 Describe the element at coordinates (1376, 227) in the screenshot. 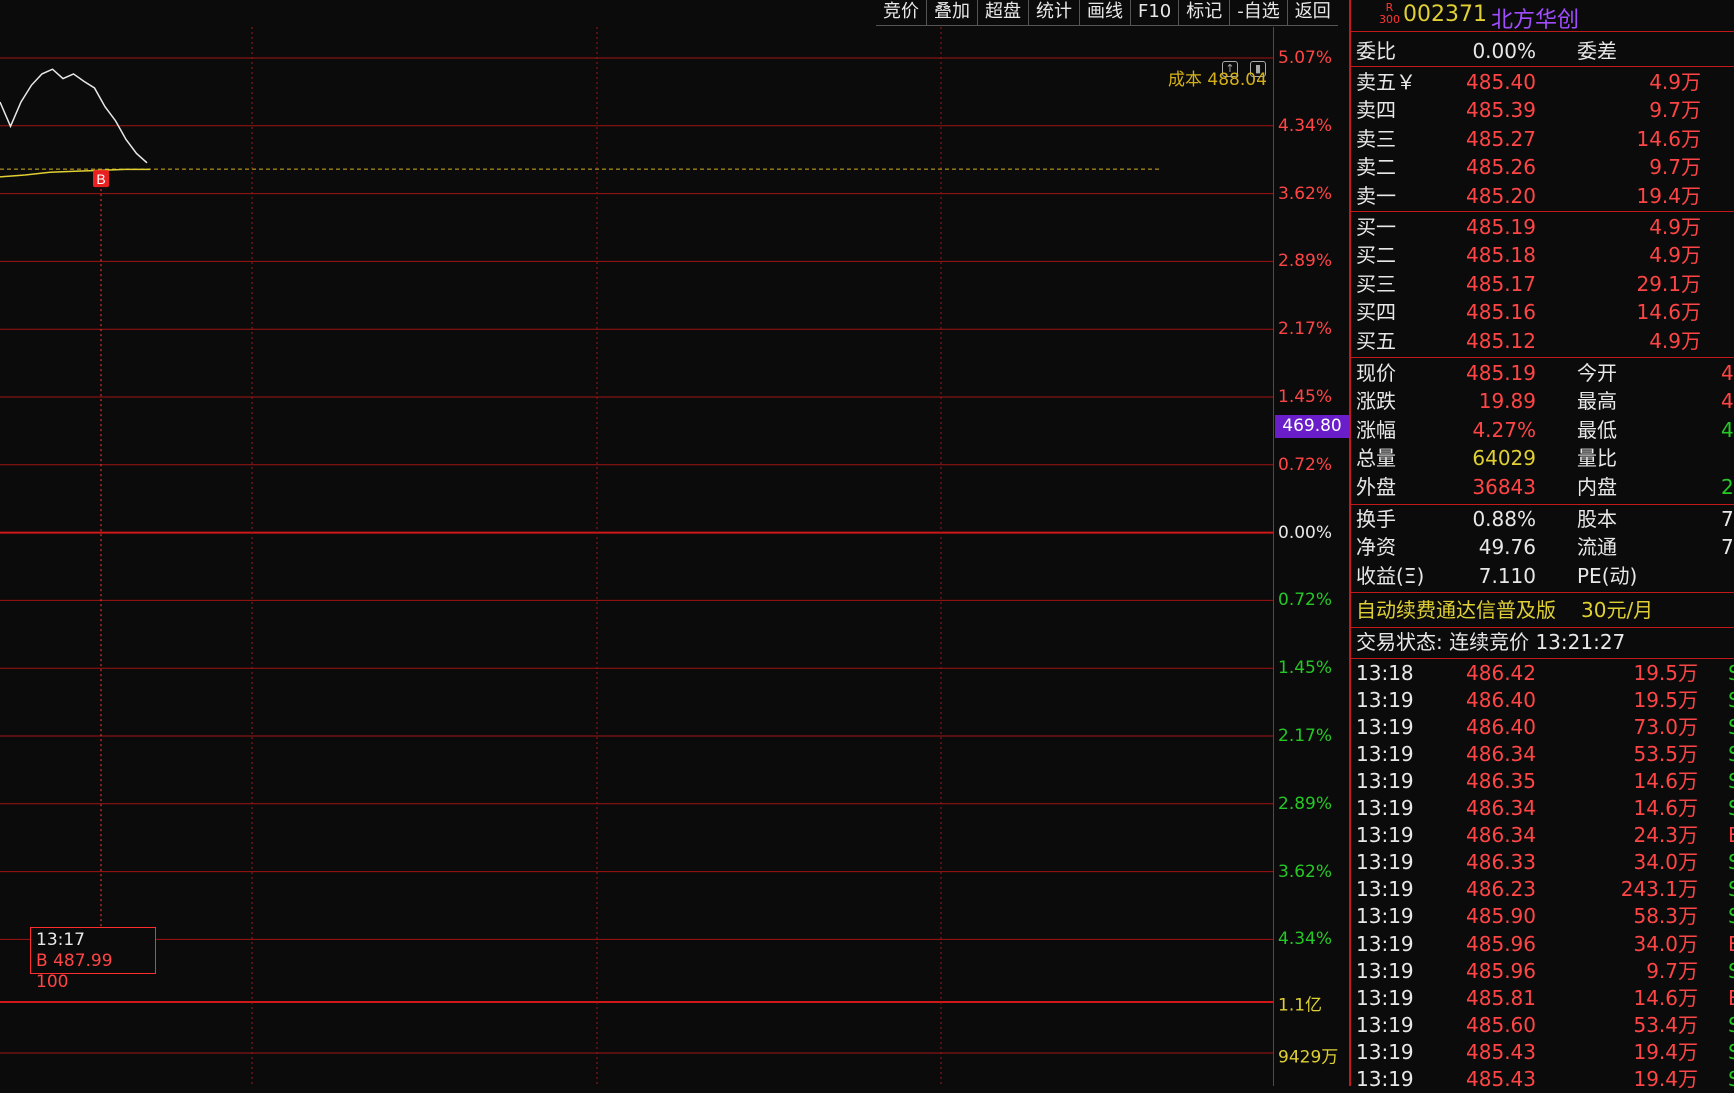

I see `buy-label: 买一` at that location.